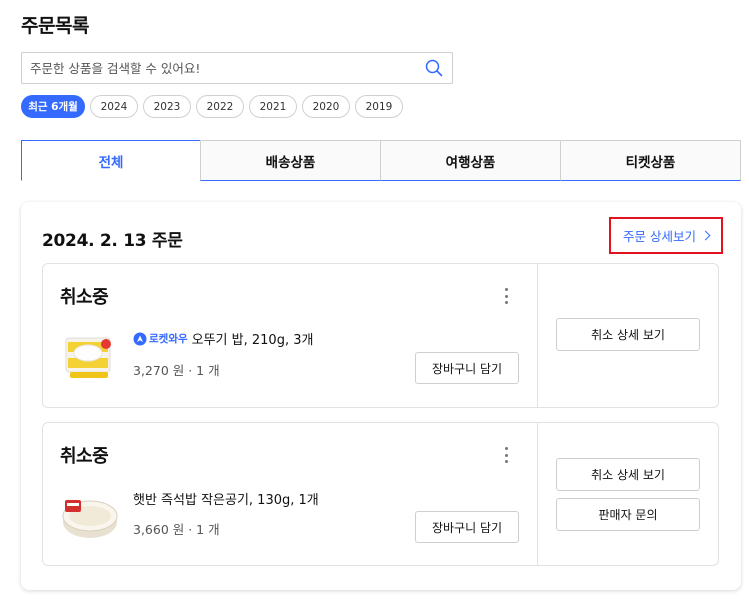 This screenshot has height=608, width=749. What do you see at coordinates (112, 241) in the screenshot?
I see `order-date: 2024. 2. 13 주문` at bounding box center [112, 241].